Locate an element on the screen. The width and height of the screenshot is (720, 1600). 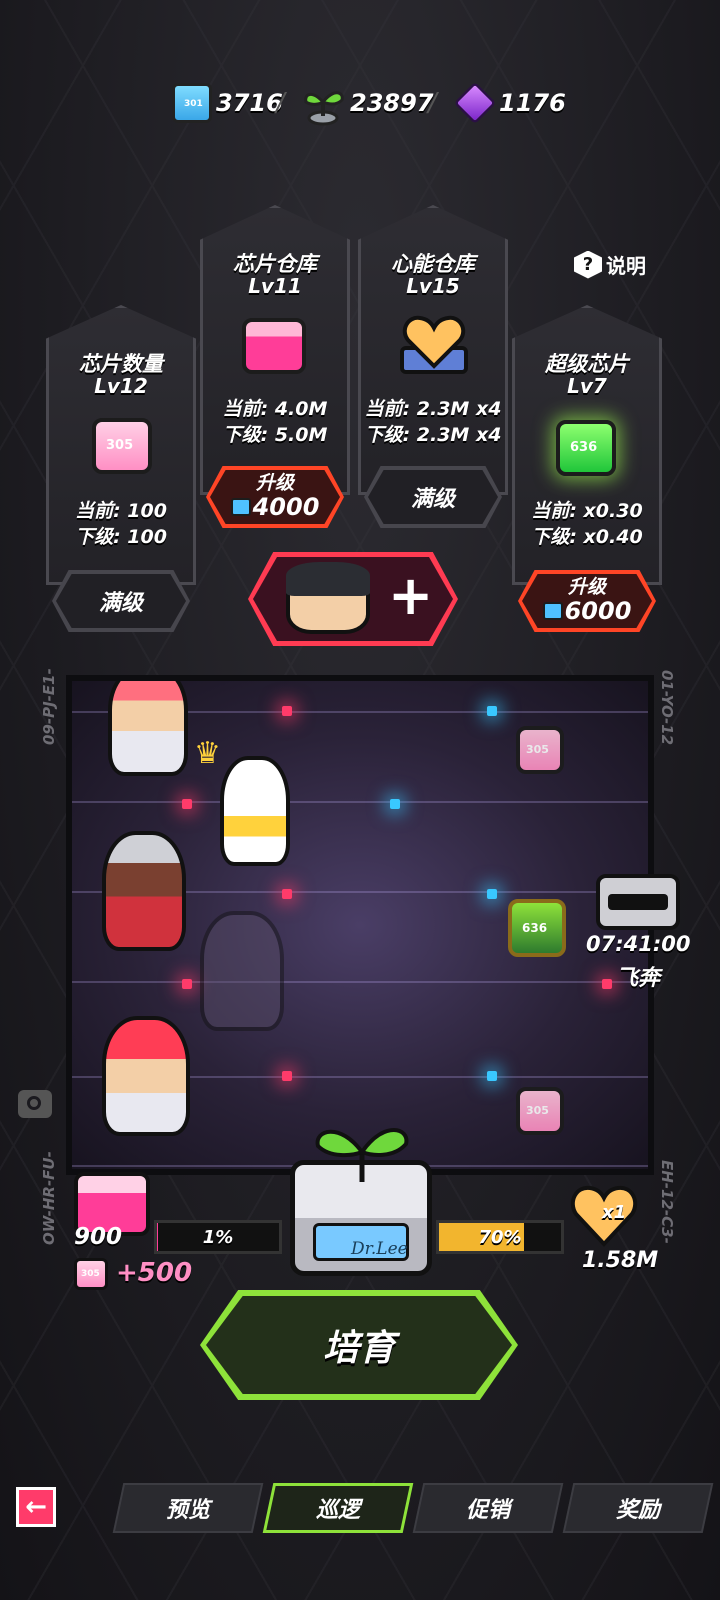
card-next: 下级: 2.3M x4 is located at coordinates (433, 435).